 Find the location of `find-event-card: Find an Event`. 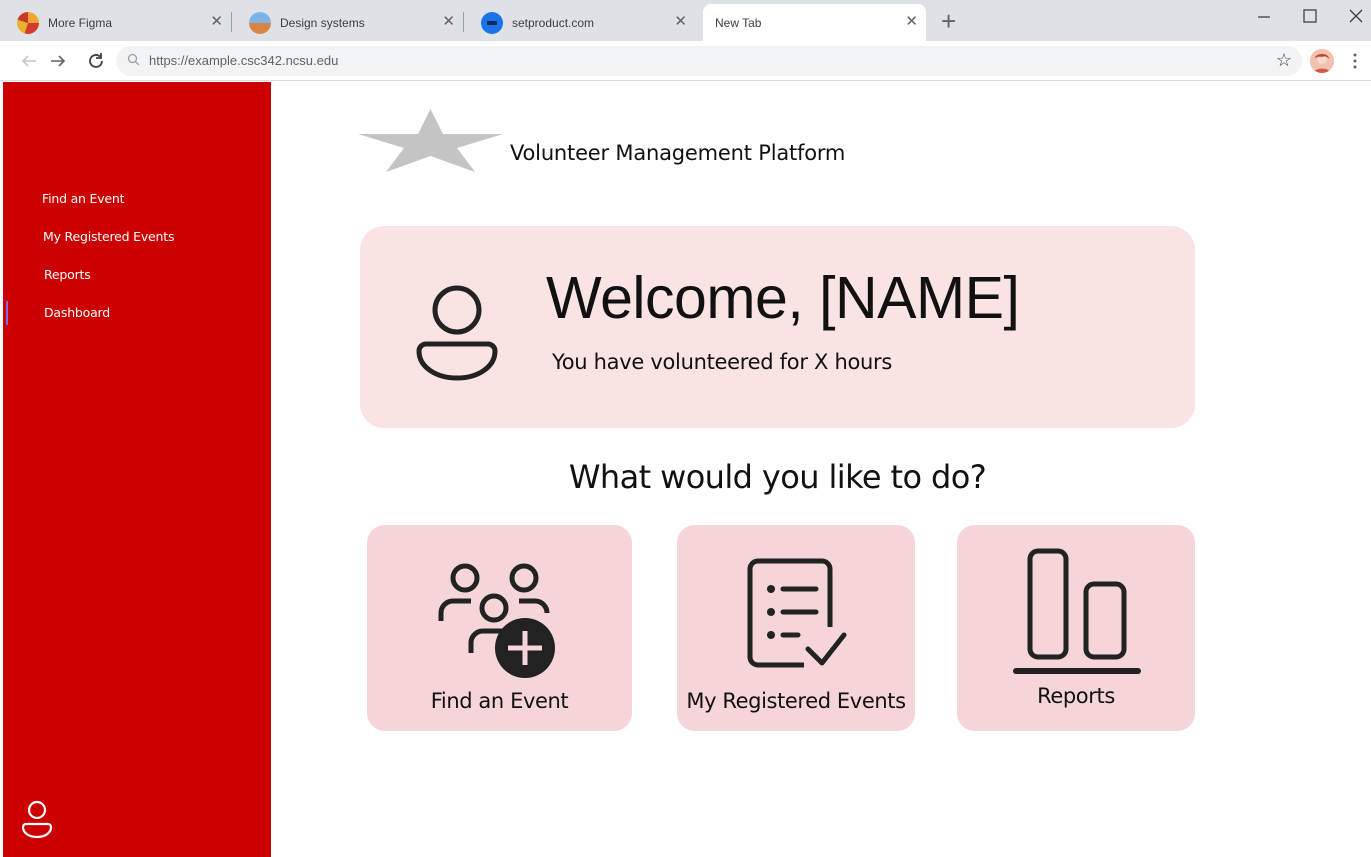

find-event-card: Find an Event is located at coordinates (499, 628).